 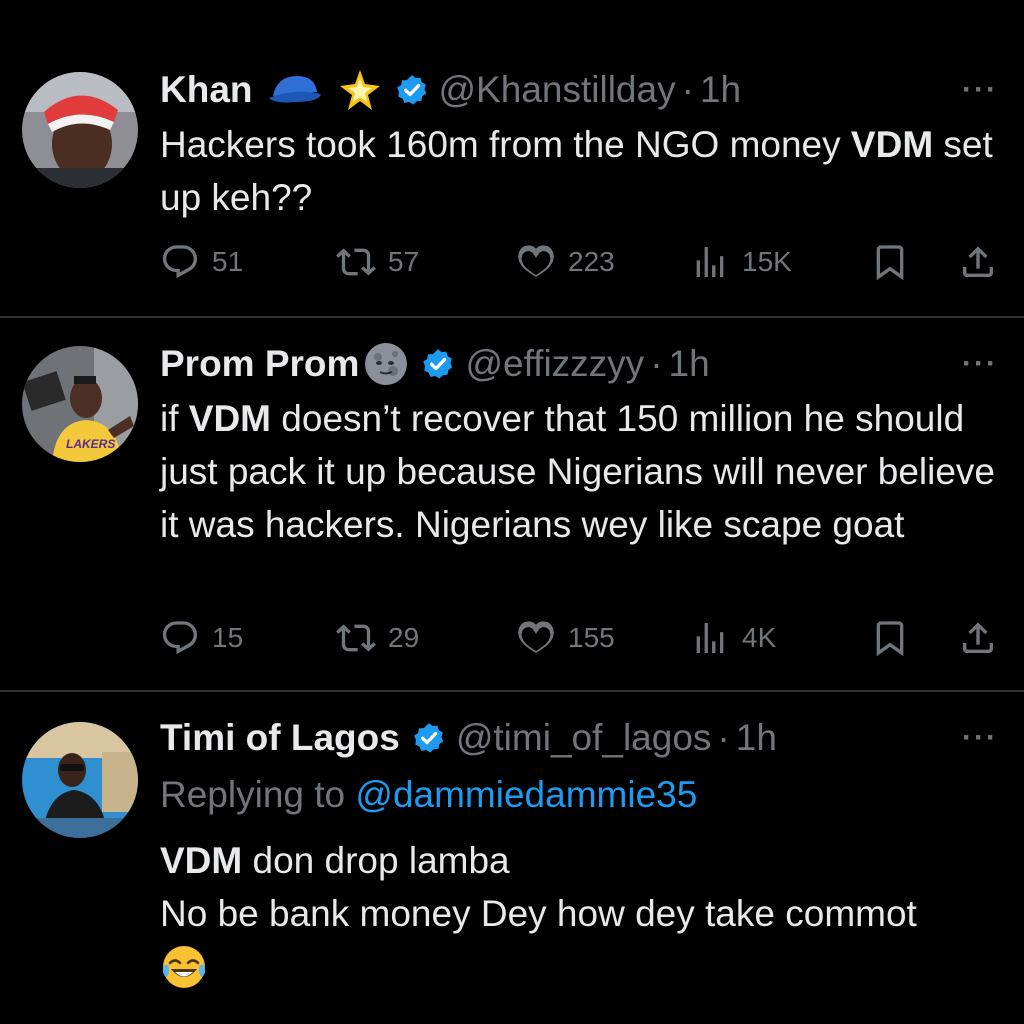 I want to click on tweet-text-part: if, so click(x=174, y=418).